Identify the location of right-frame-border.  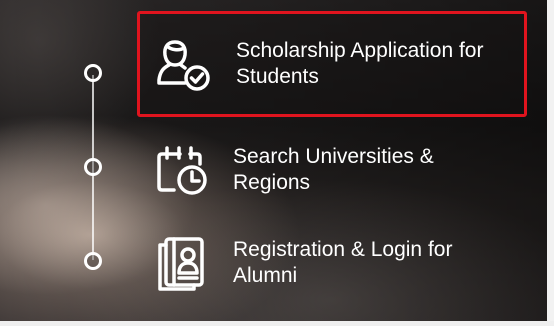
(550, 163).